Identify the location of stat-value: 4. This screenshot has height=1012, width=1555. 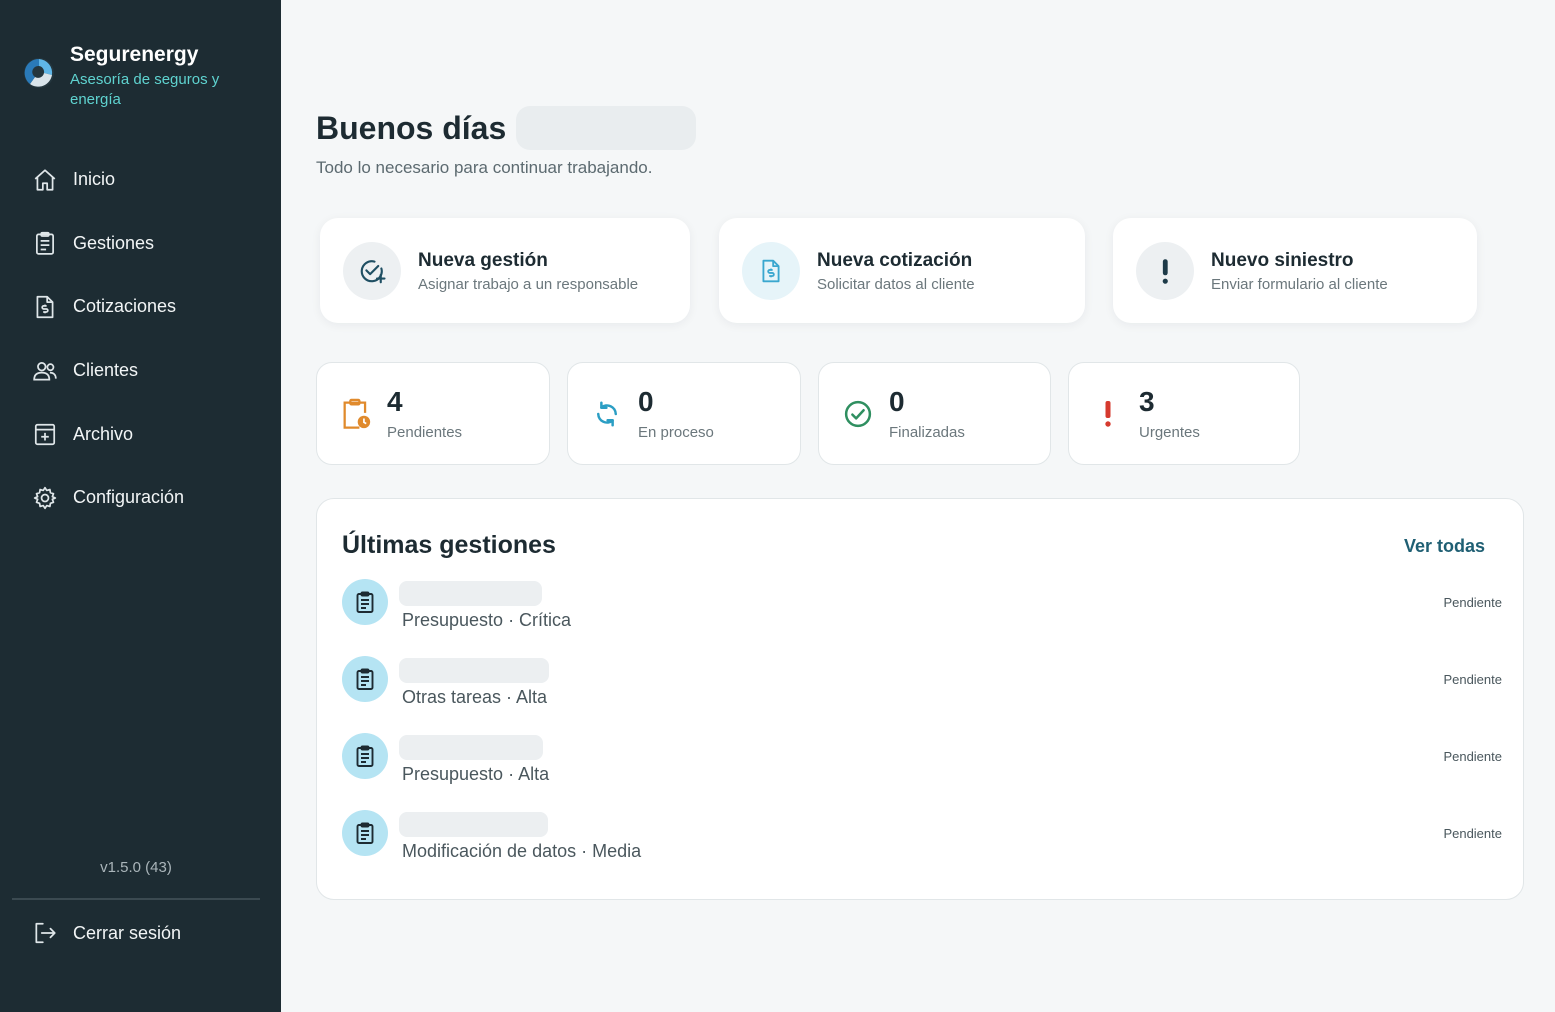
(395, 401).